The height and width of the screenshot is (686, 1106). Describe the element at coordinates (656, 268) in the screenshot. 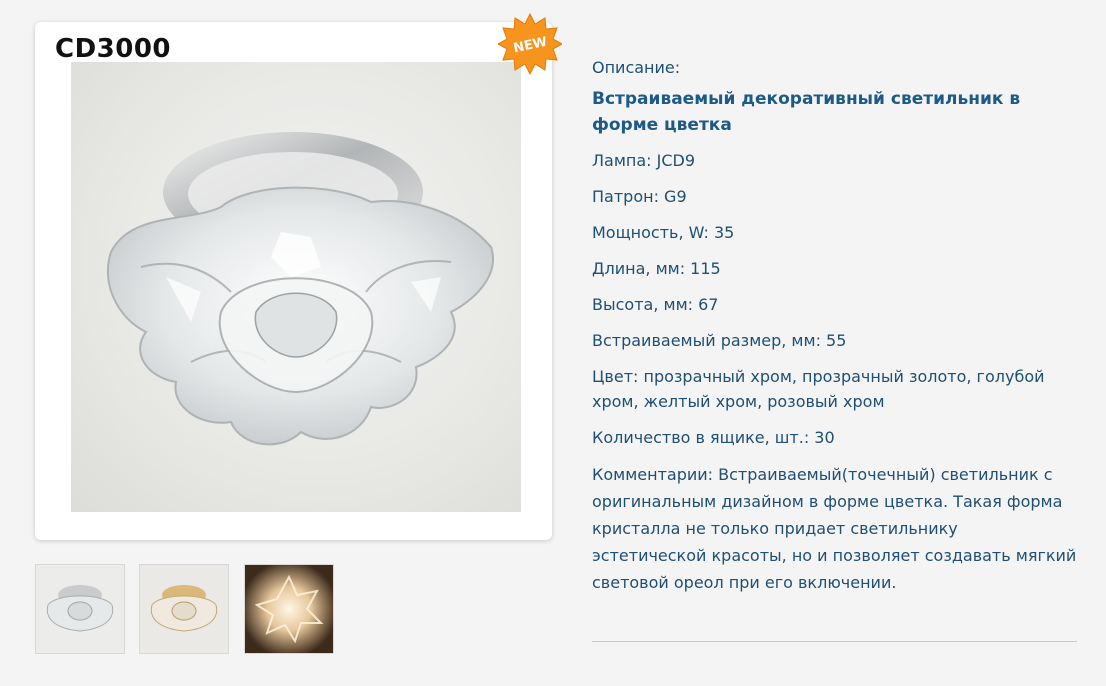

I see `spec-length: Длина, мм: 115` at that location.